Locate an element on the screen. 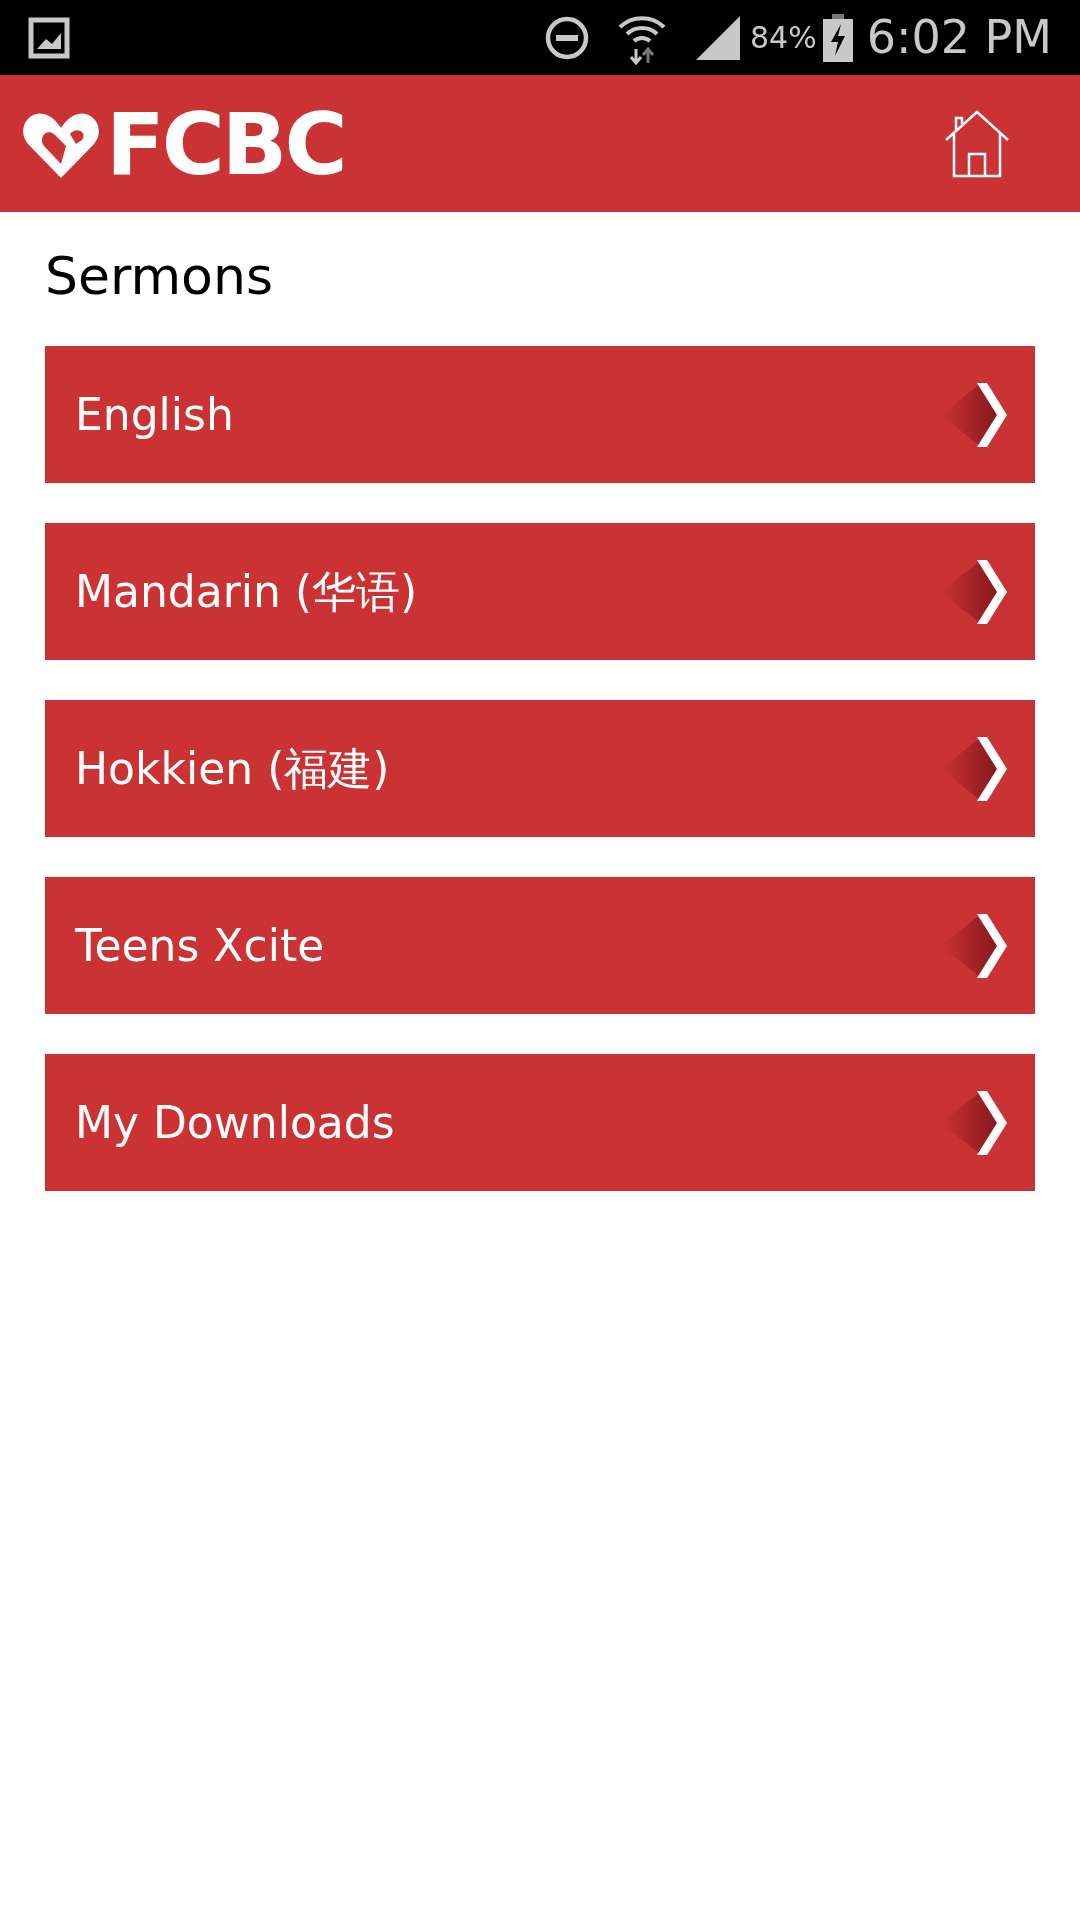 The width and height of the screenshot is (1080, 1920). sermon-category-button: English is located at coordinates (540, 414).